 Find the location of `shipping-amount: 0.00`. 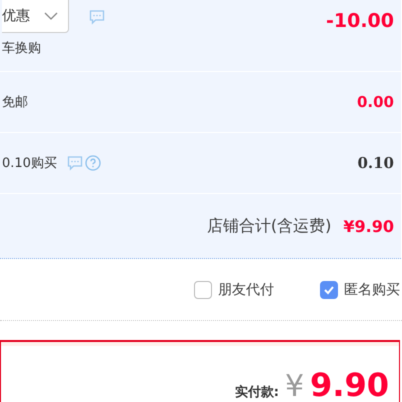

shipping-amount: 0.00 is located at coordinates (375, 102).